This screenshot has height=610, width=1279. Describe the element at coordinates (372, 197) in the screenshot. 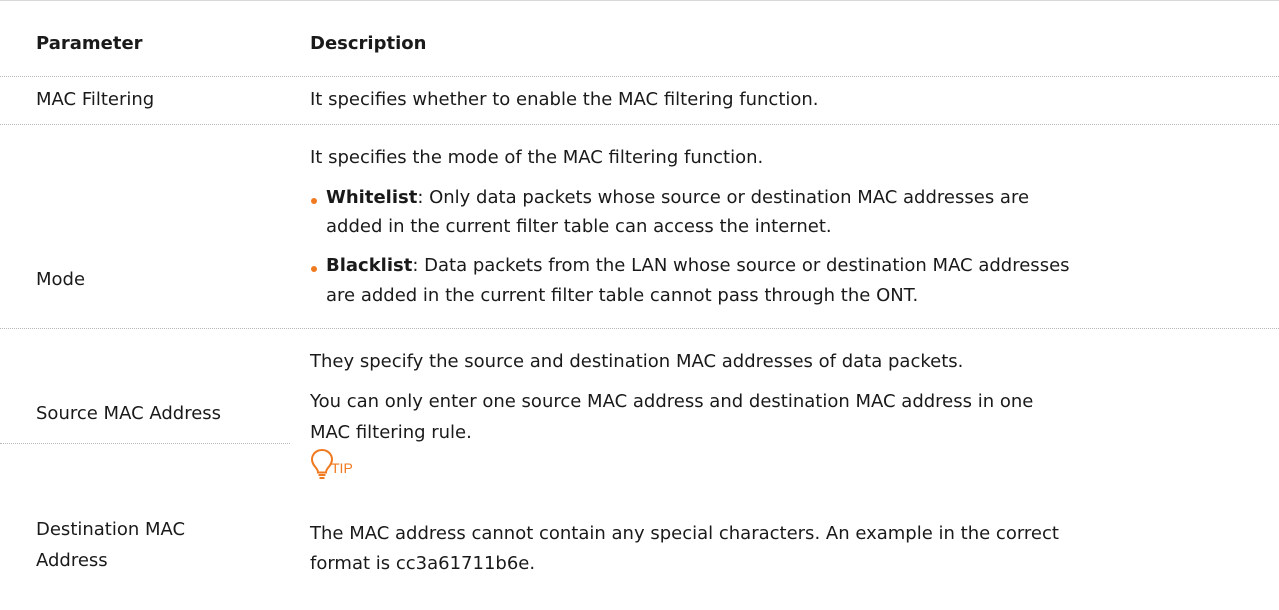

I see `term-whitelist: Whitelist` at that location.